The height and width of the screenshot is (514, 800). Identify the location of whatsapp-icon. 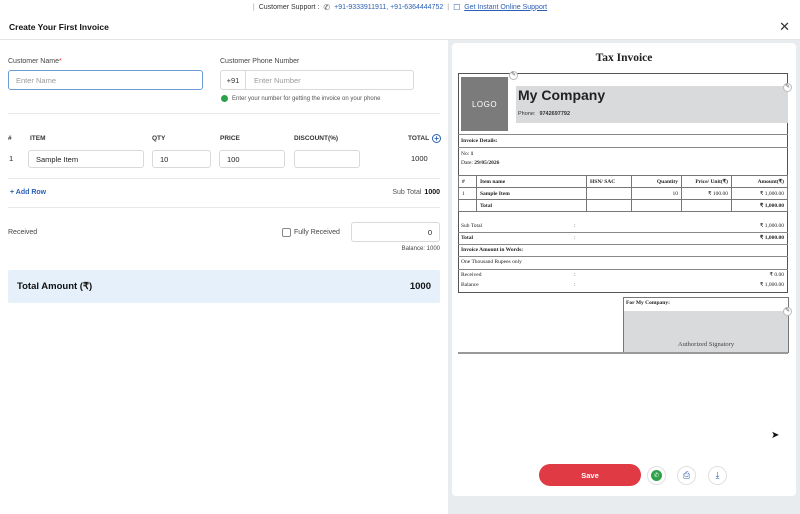
(224, 98).